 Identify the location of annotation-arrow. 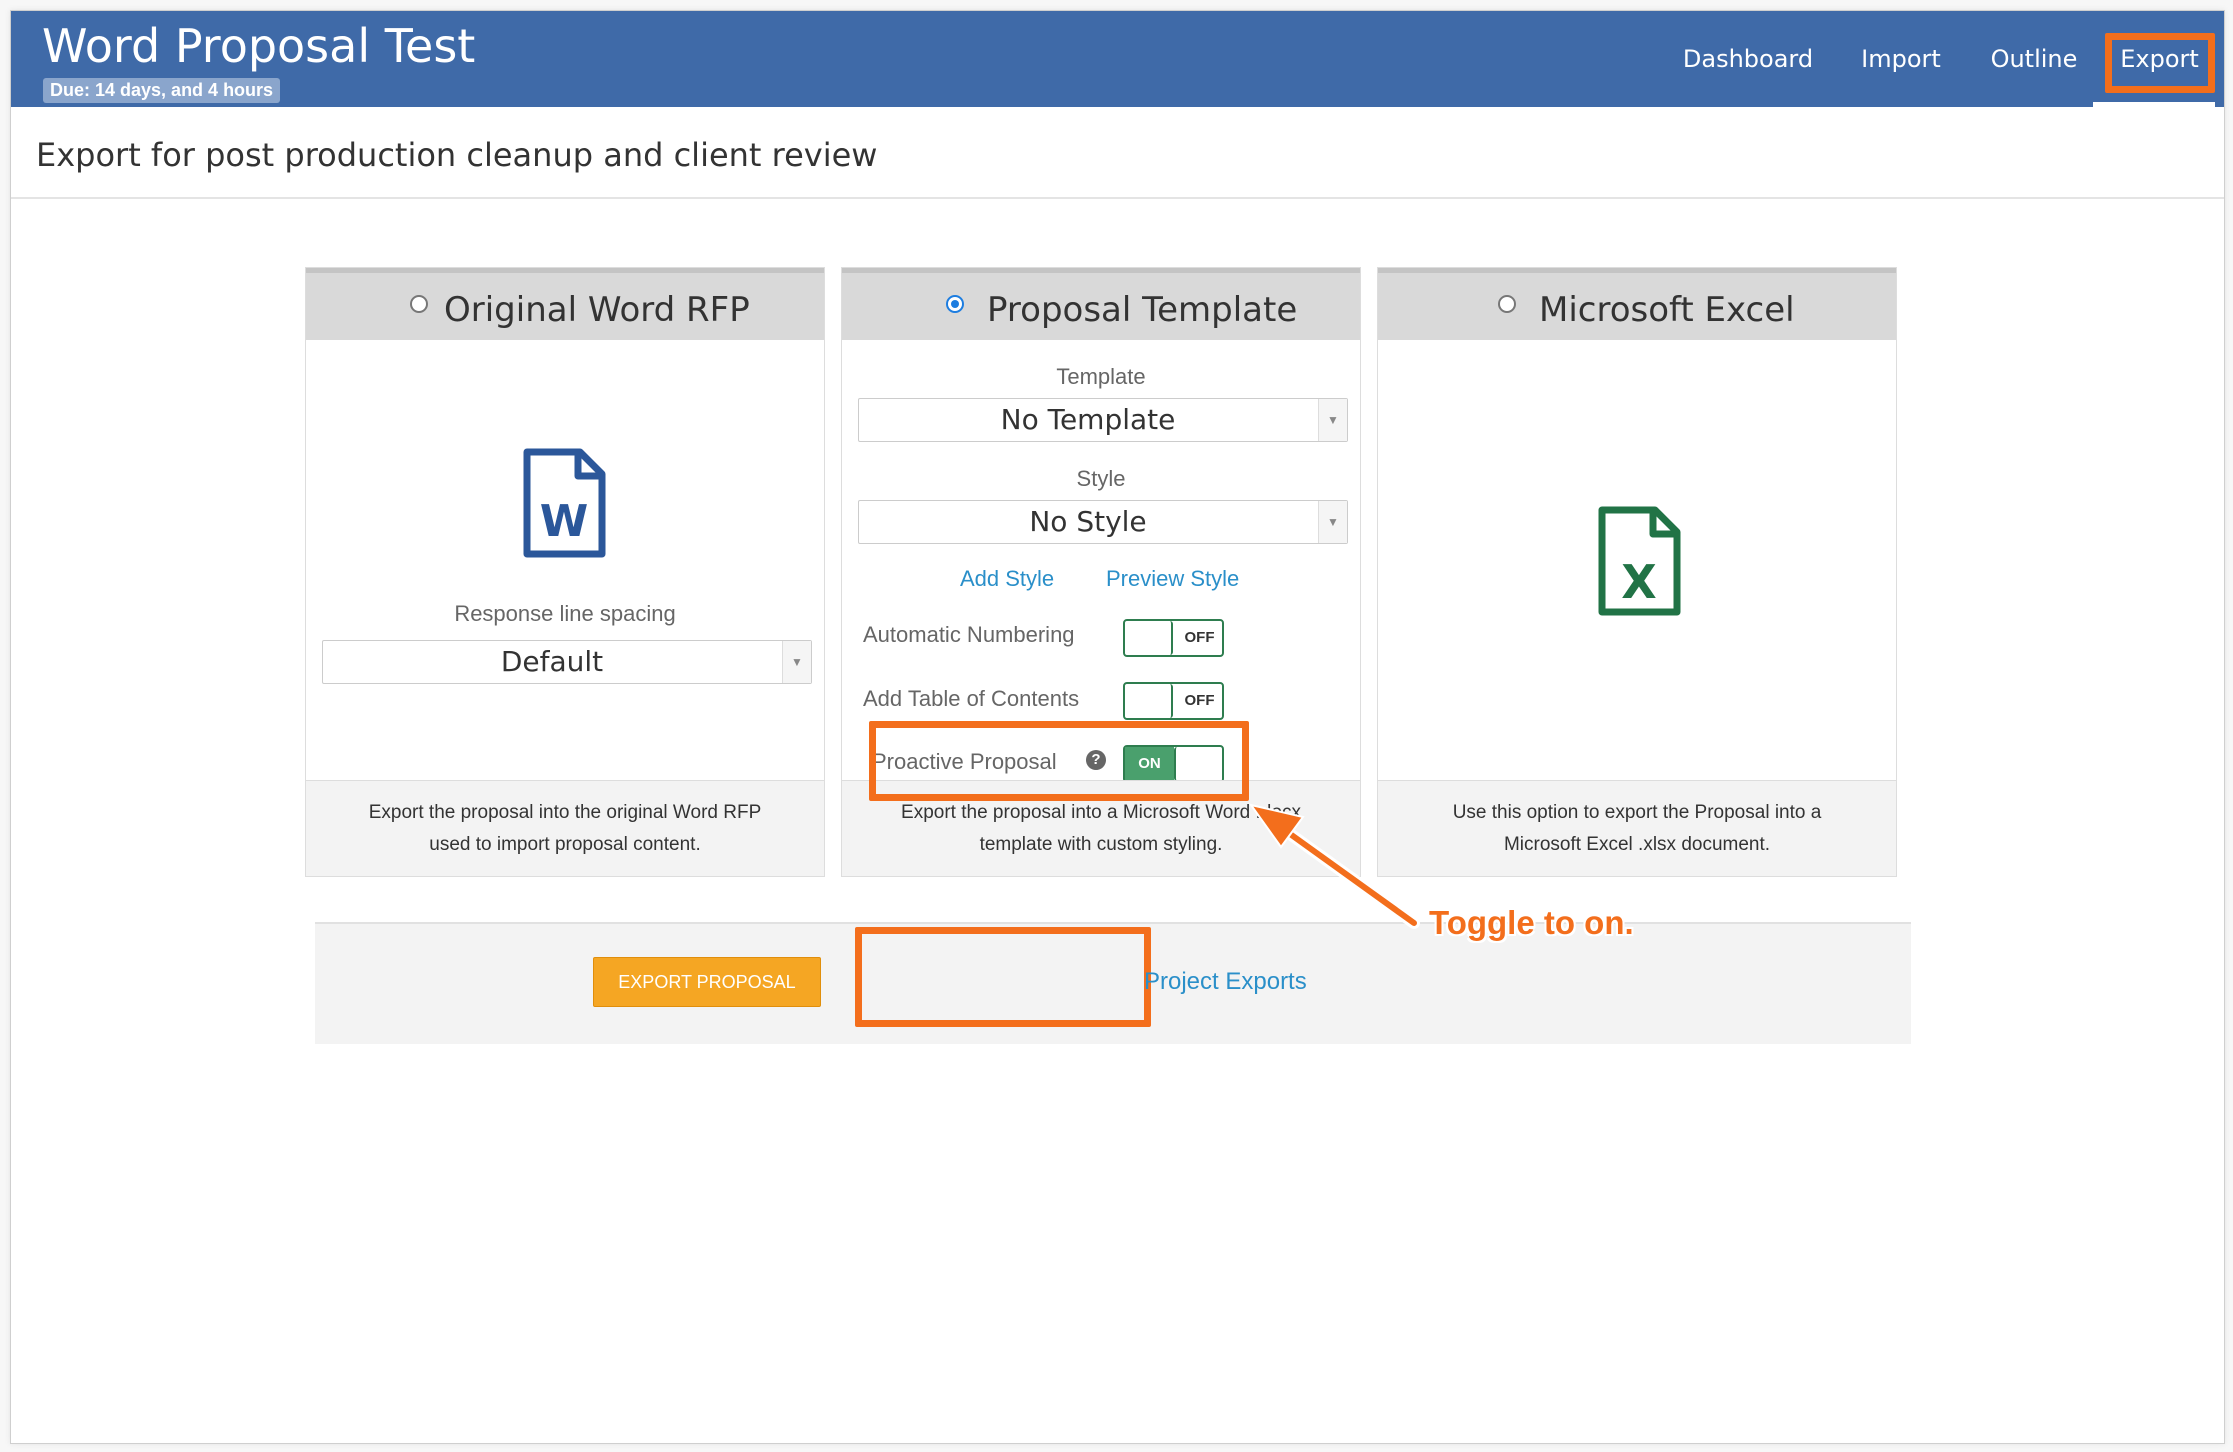
(1334, 866).